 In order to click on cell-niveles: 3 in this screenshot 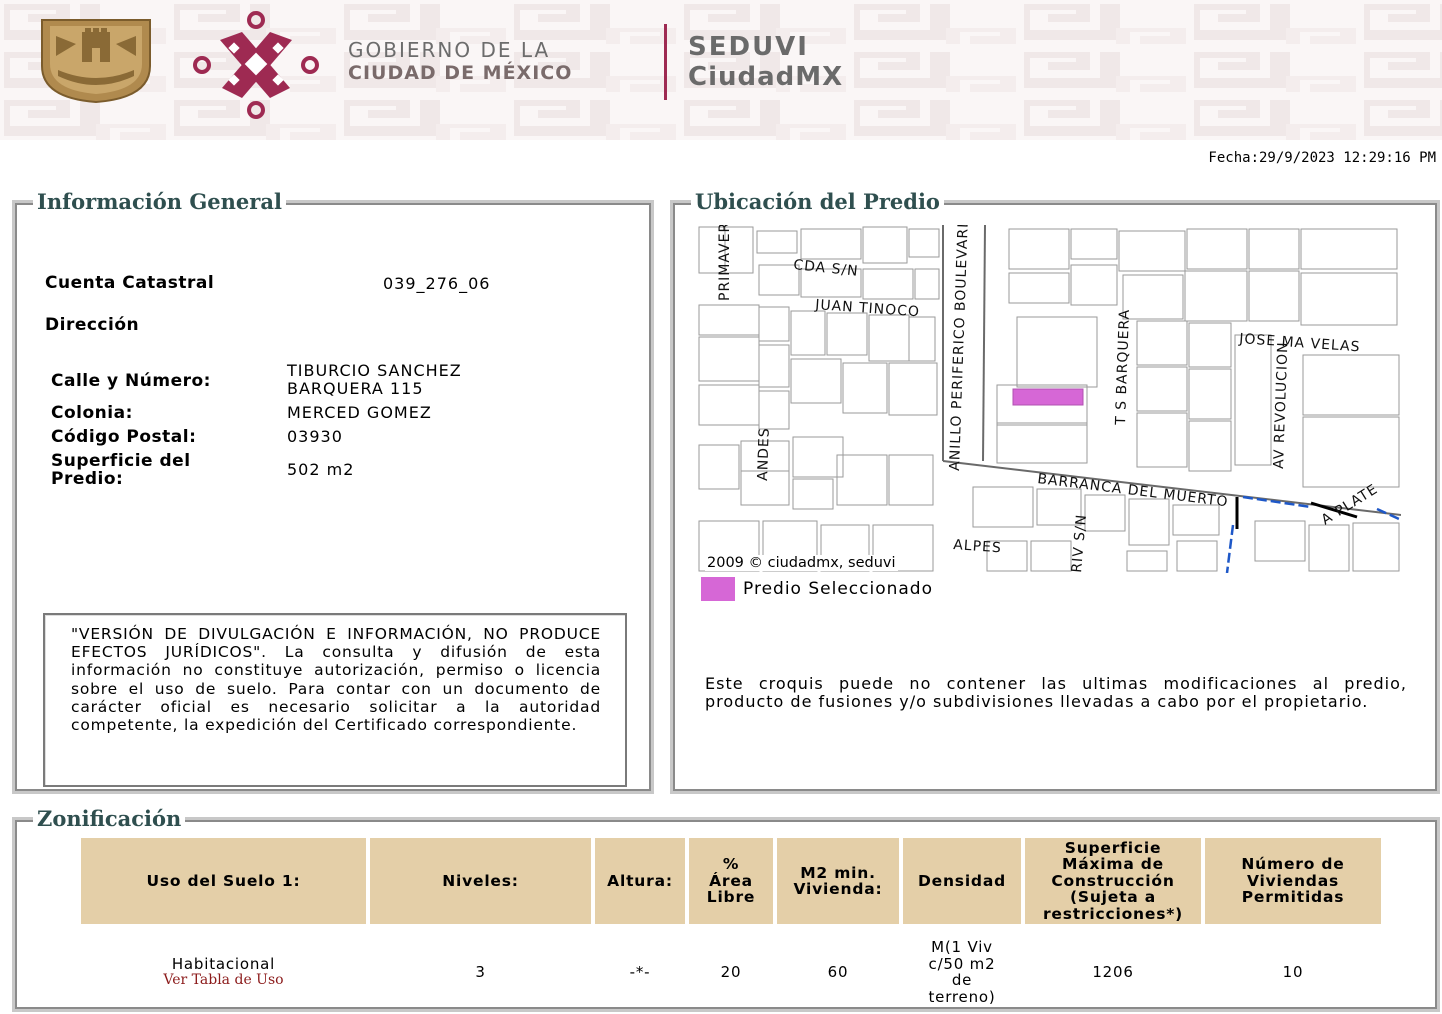, I will do `click(480, 971)`.